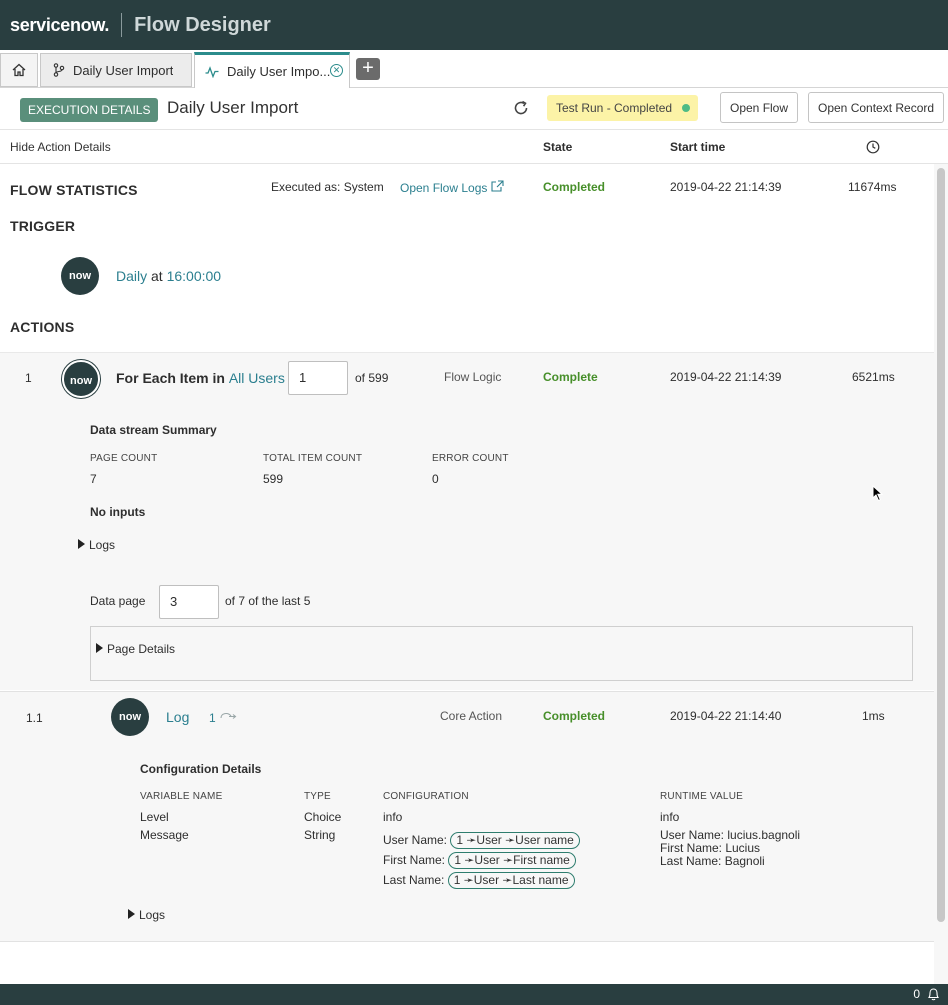  Describe the element at coordinates (124, 458) in the screenshot. I see `page-count-label: PAGE COUNT` at that location.